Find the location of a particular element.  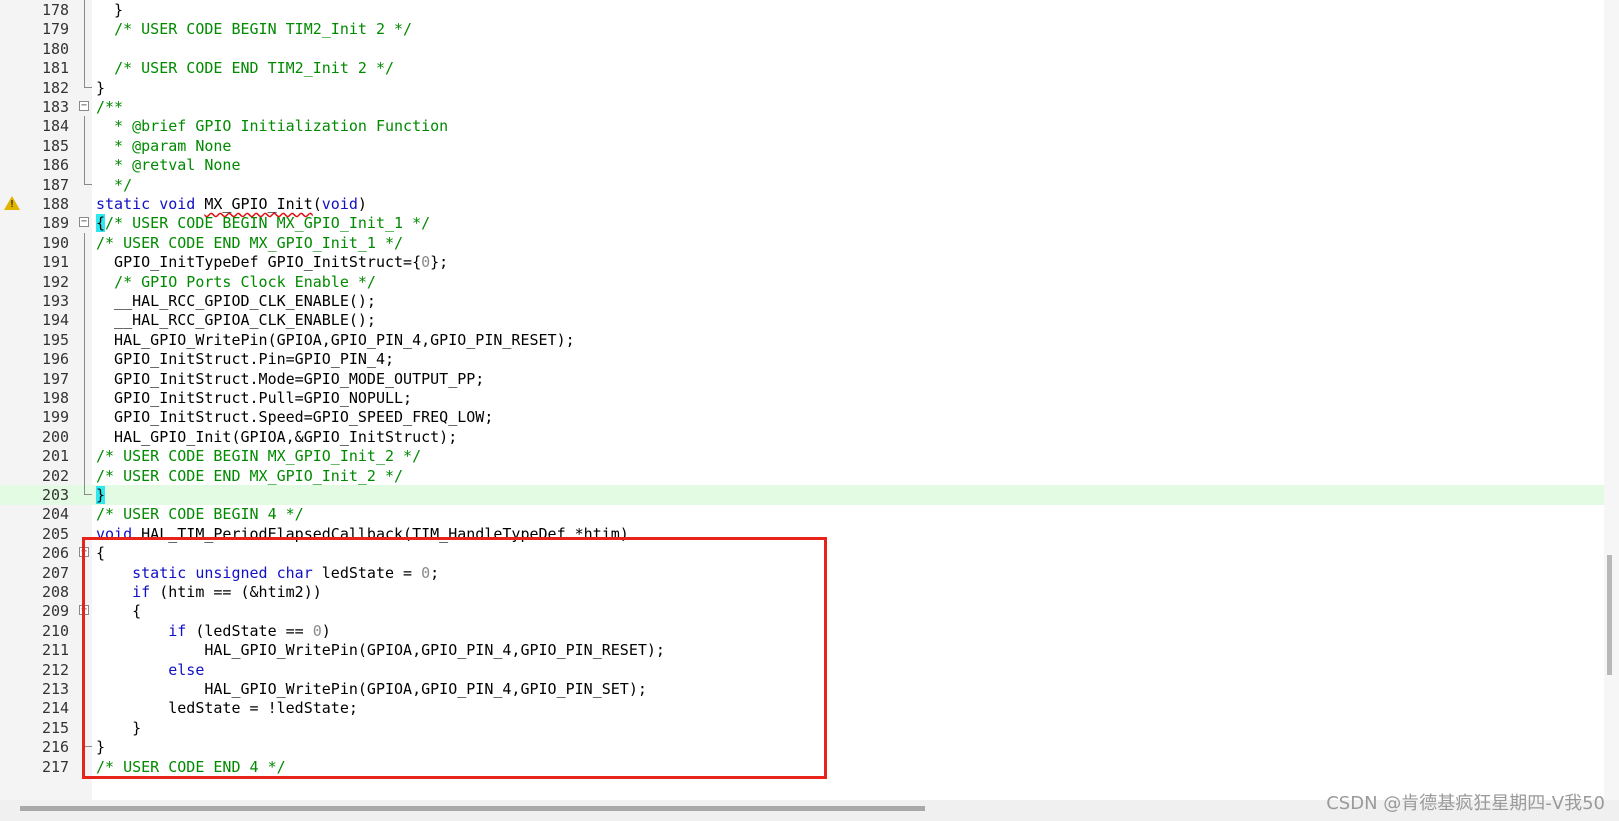

code-line: 190 /* USER CODE END MX_GPIO_Init_1 */ is located at coordinates (802, 242).